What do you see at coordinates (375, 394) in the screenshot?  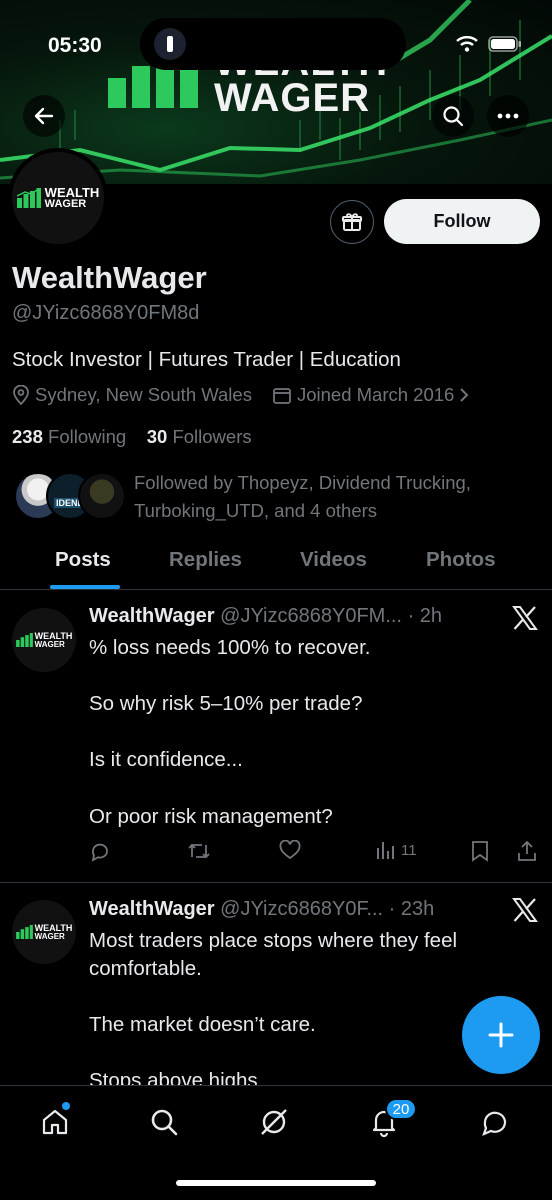 I see `profile-joined: Joined March 2016` at bounding box center [375, 394].